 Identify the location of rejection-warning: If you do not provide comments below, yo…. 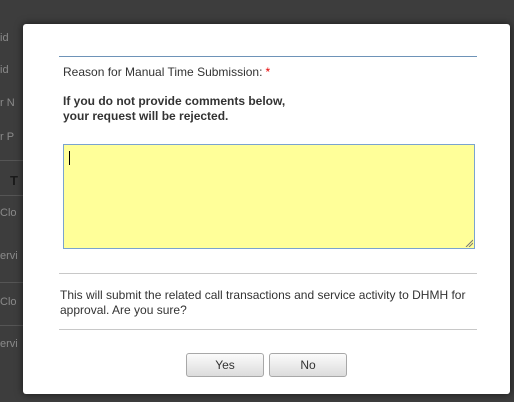
(174, 109).